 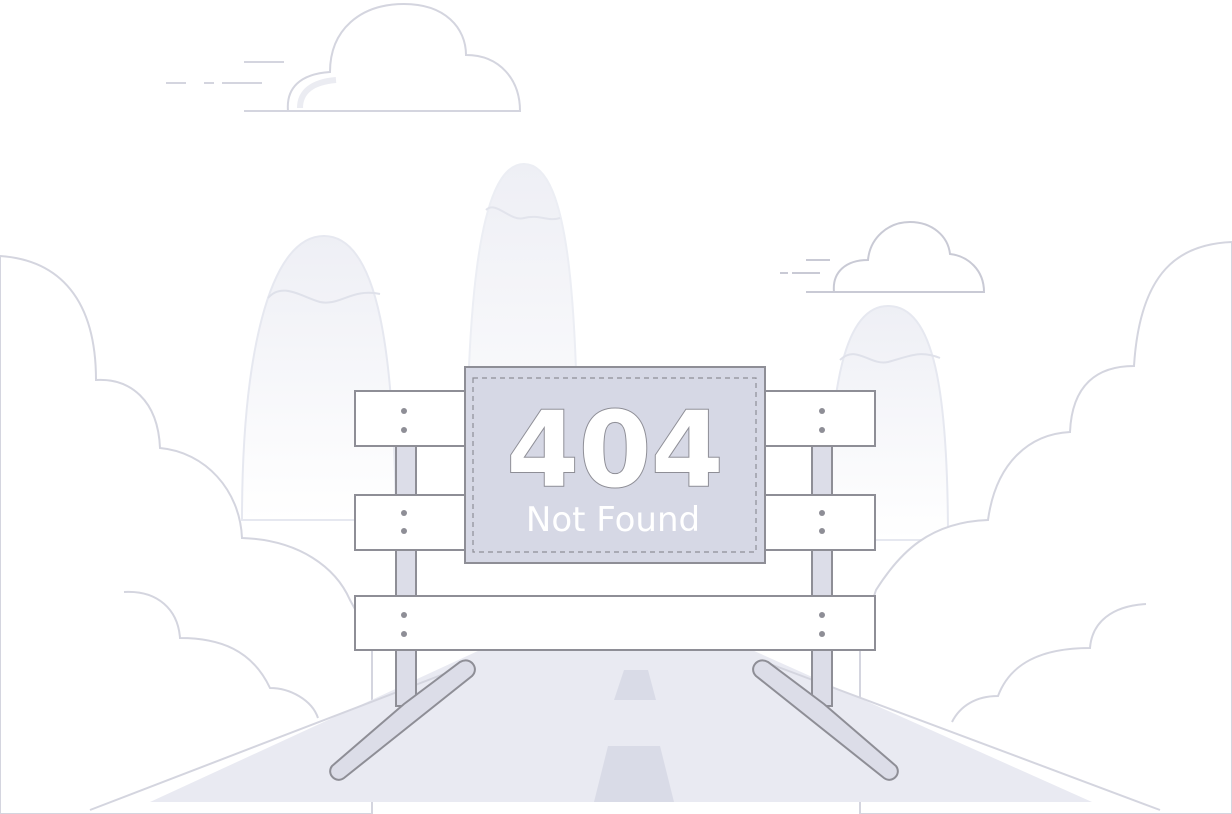 What do you see at coordinates (319, 377) in the screenshot?
I see `mountain-icon` at bounding box center [319, 377].